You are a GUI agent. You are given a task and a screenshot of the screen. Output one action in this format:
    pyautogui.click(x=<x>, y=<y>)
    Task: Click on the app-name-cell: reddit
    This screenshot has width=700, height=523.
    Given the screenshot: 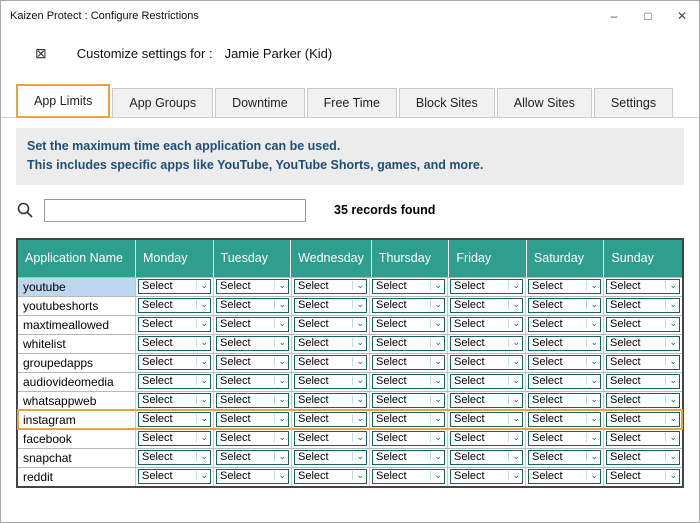 What is the action you would take?
    pyautogui.click(x=77, y=476)
    